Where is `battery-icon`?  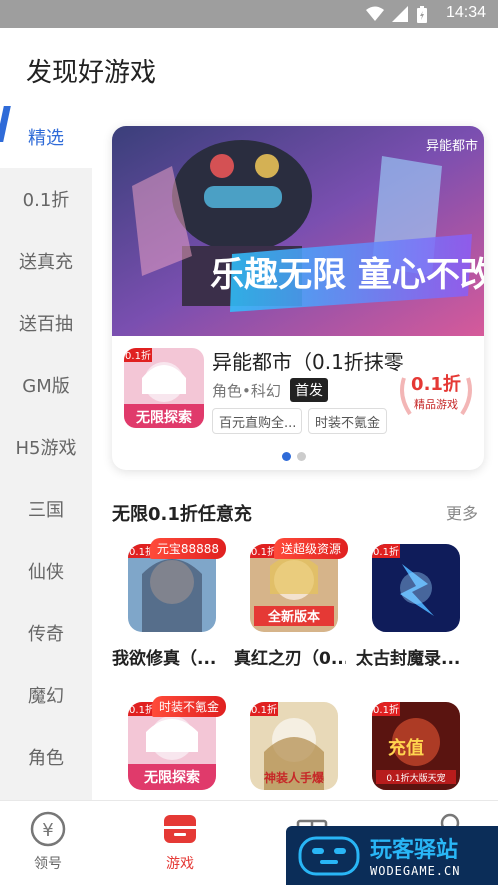 battery-icon is located at coordinates (422, 14).